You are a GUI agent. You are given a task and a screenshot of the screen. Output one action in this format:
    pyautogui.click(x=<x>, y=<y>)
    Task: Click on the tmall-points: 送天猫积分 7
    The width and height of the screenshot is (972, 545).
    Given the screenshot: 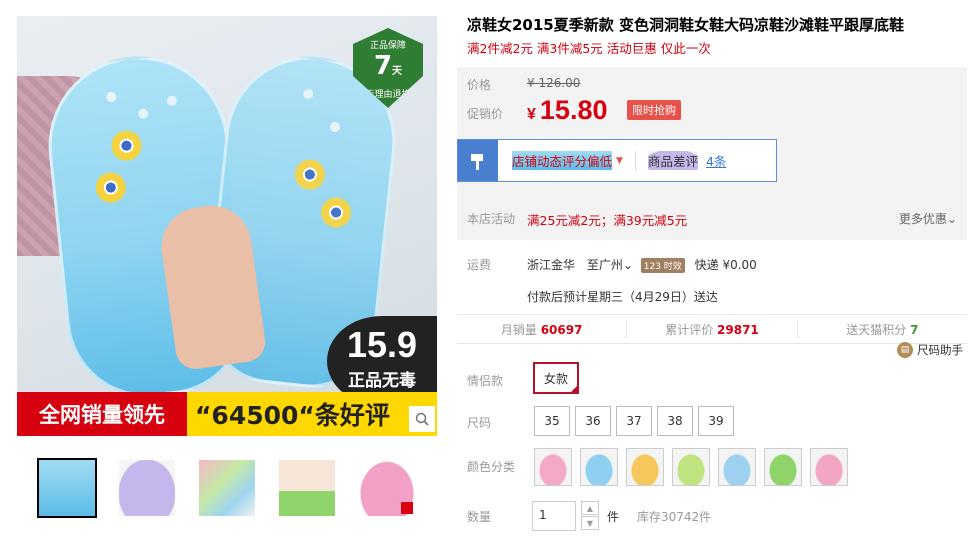 What is the action you would take?
    pyautogui.click(x=882, y=329)
    